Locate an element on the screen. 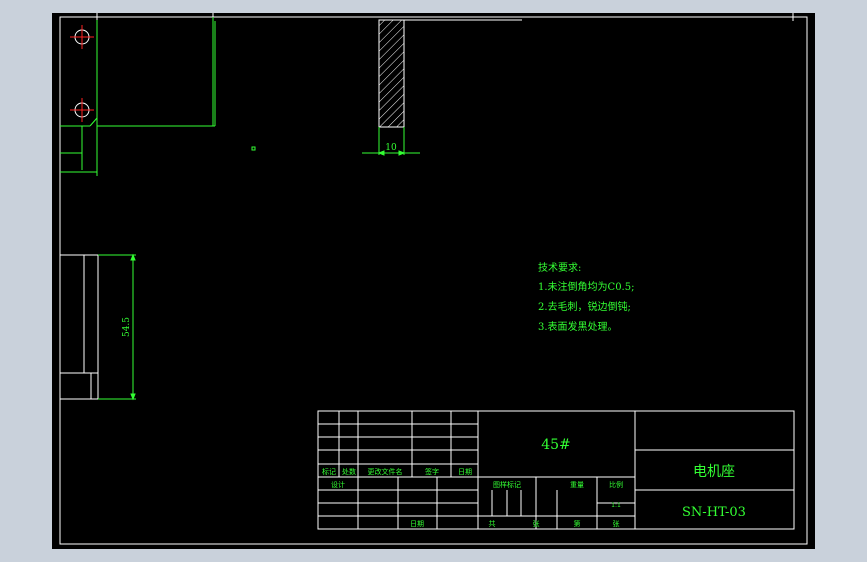 The height and width of the screenshot is (562, 867). label-sheet: 张 is located at coordinates (536, 523).